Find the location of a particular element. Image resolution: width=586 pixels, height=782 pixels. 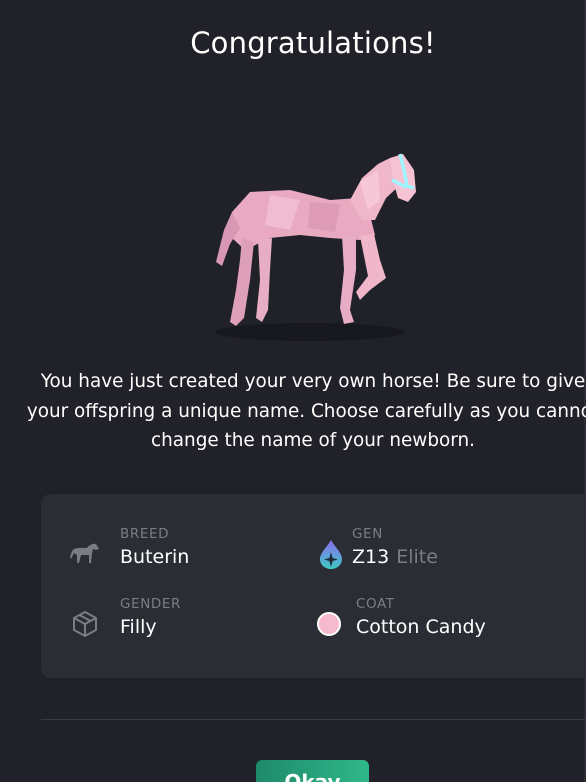

detail-gen: GEN Z13 Elite is located at coordinates (440, 551).